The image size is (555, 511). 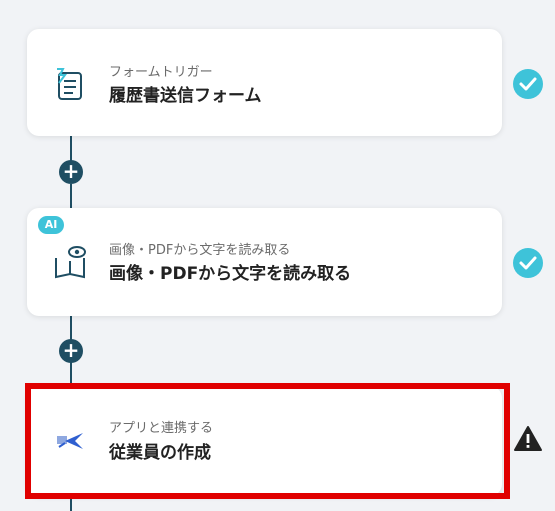 I want to click on step-title: 履歴書送信フォーム, so click(x=185, y=96).